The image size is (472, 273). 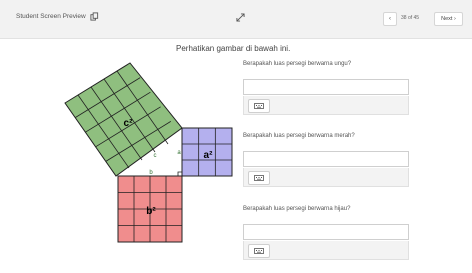 I want to click on side-label-a: a, so click(x=179, y=153).